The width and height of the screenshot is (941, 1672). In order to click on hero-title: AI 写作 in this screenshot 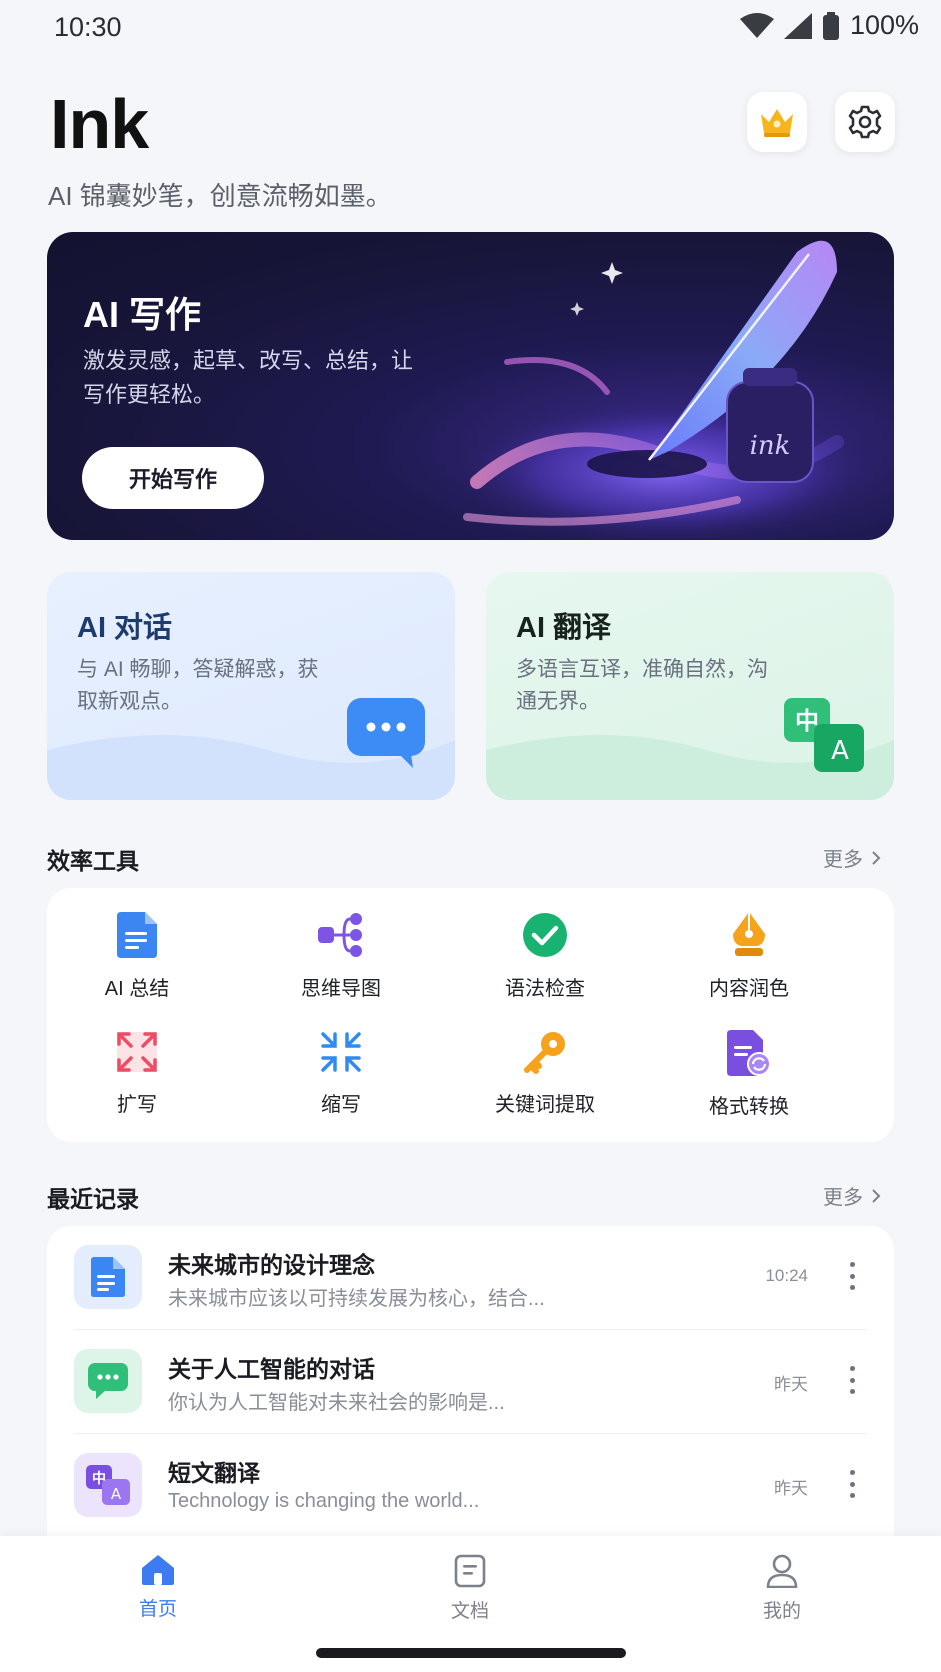, I will do `click(142, 314)`.